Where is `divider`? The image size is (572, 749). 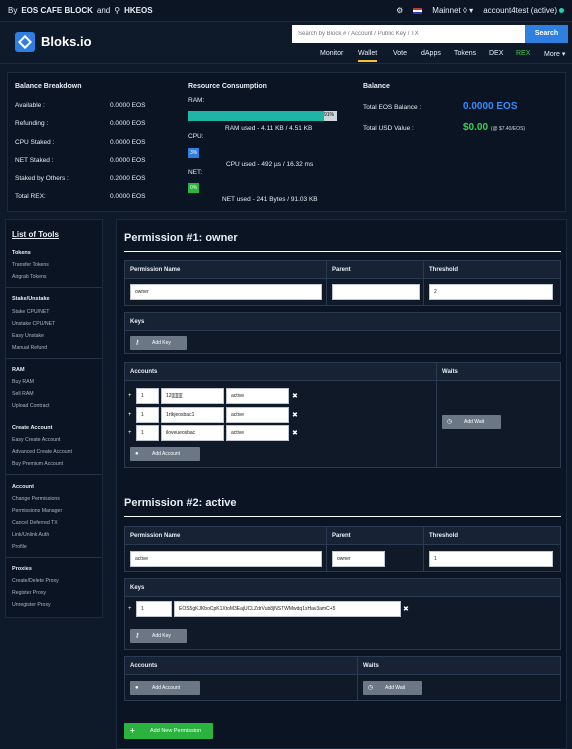
divider is located at coordinates (342, 251).